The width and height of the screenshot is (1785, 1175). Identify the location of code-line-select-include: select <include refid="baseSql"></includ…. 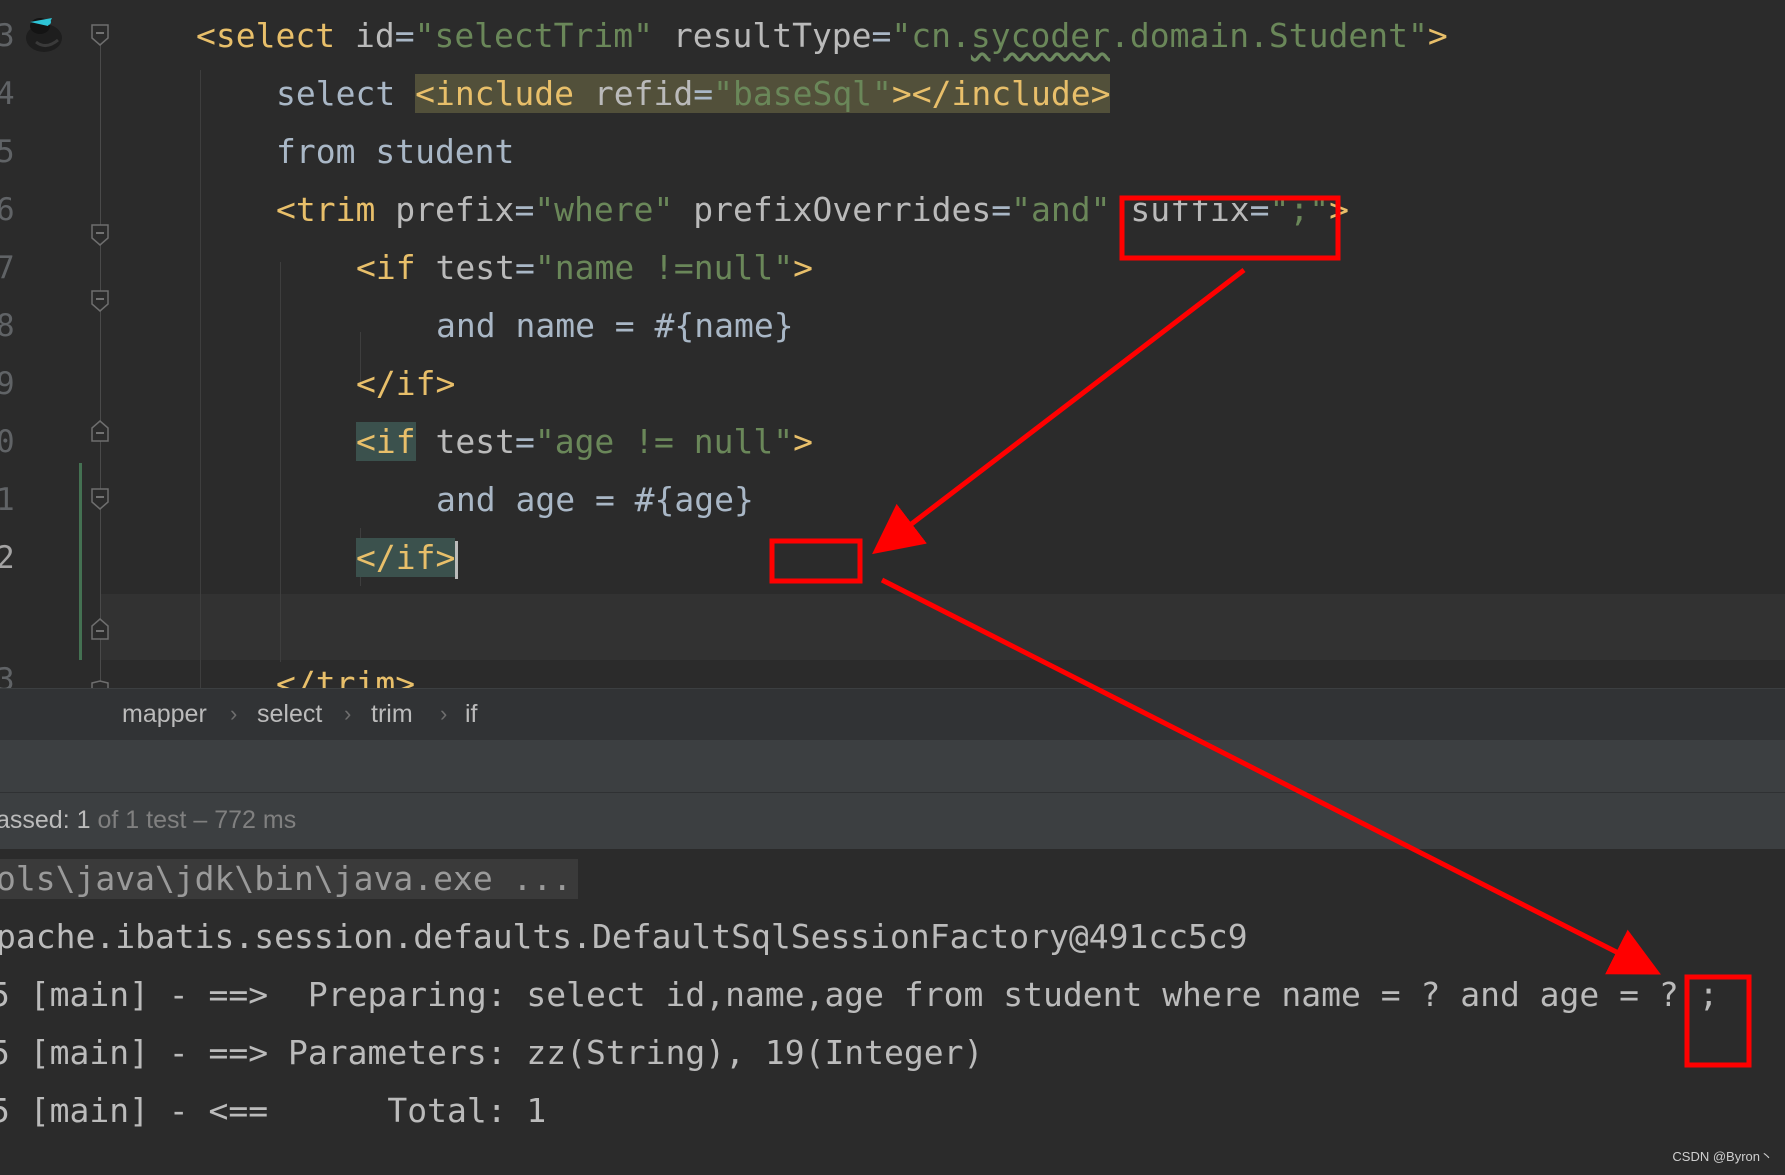
(693, 94).